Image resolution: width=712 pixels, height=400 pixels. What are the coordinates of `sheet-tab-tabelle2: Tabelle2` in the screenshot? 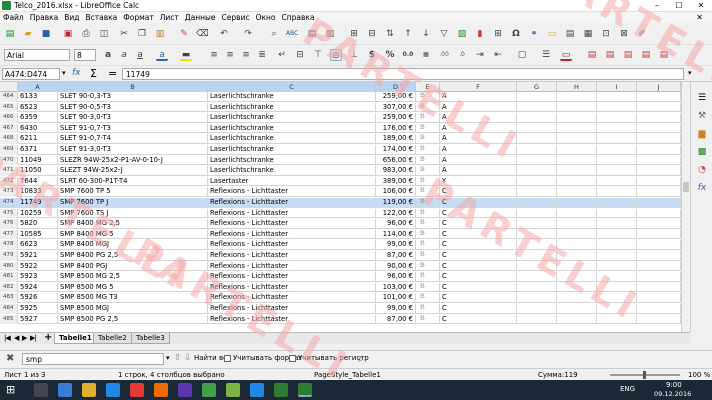 It's located at (112, 338).